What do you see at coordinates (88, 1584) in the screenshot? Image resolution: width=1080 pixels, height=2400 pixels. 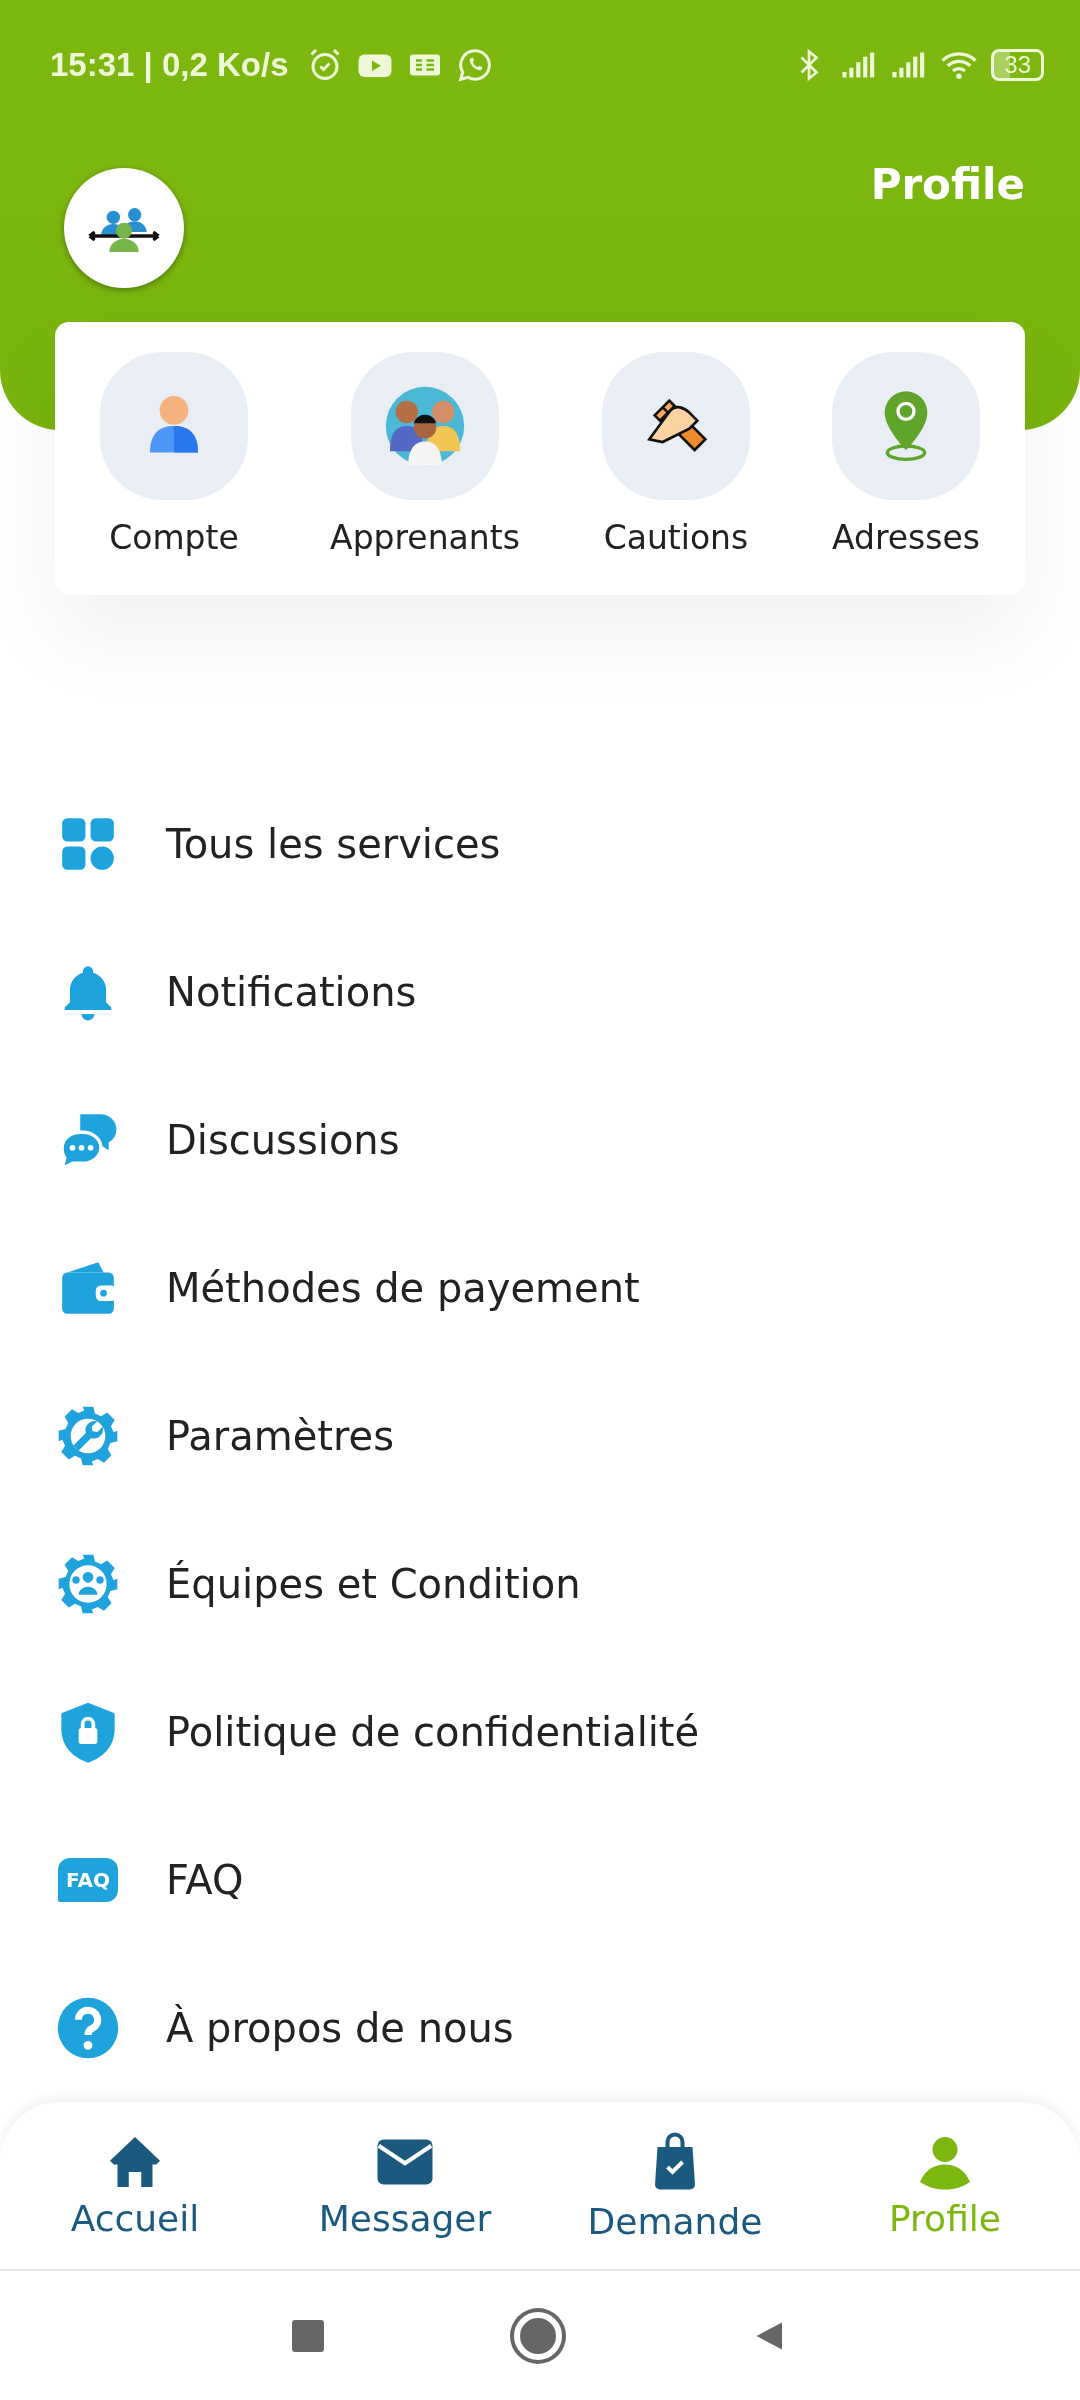 I see `team-gear-icon` at bounding box center [88, 1584].